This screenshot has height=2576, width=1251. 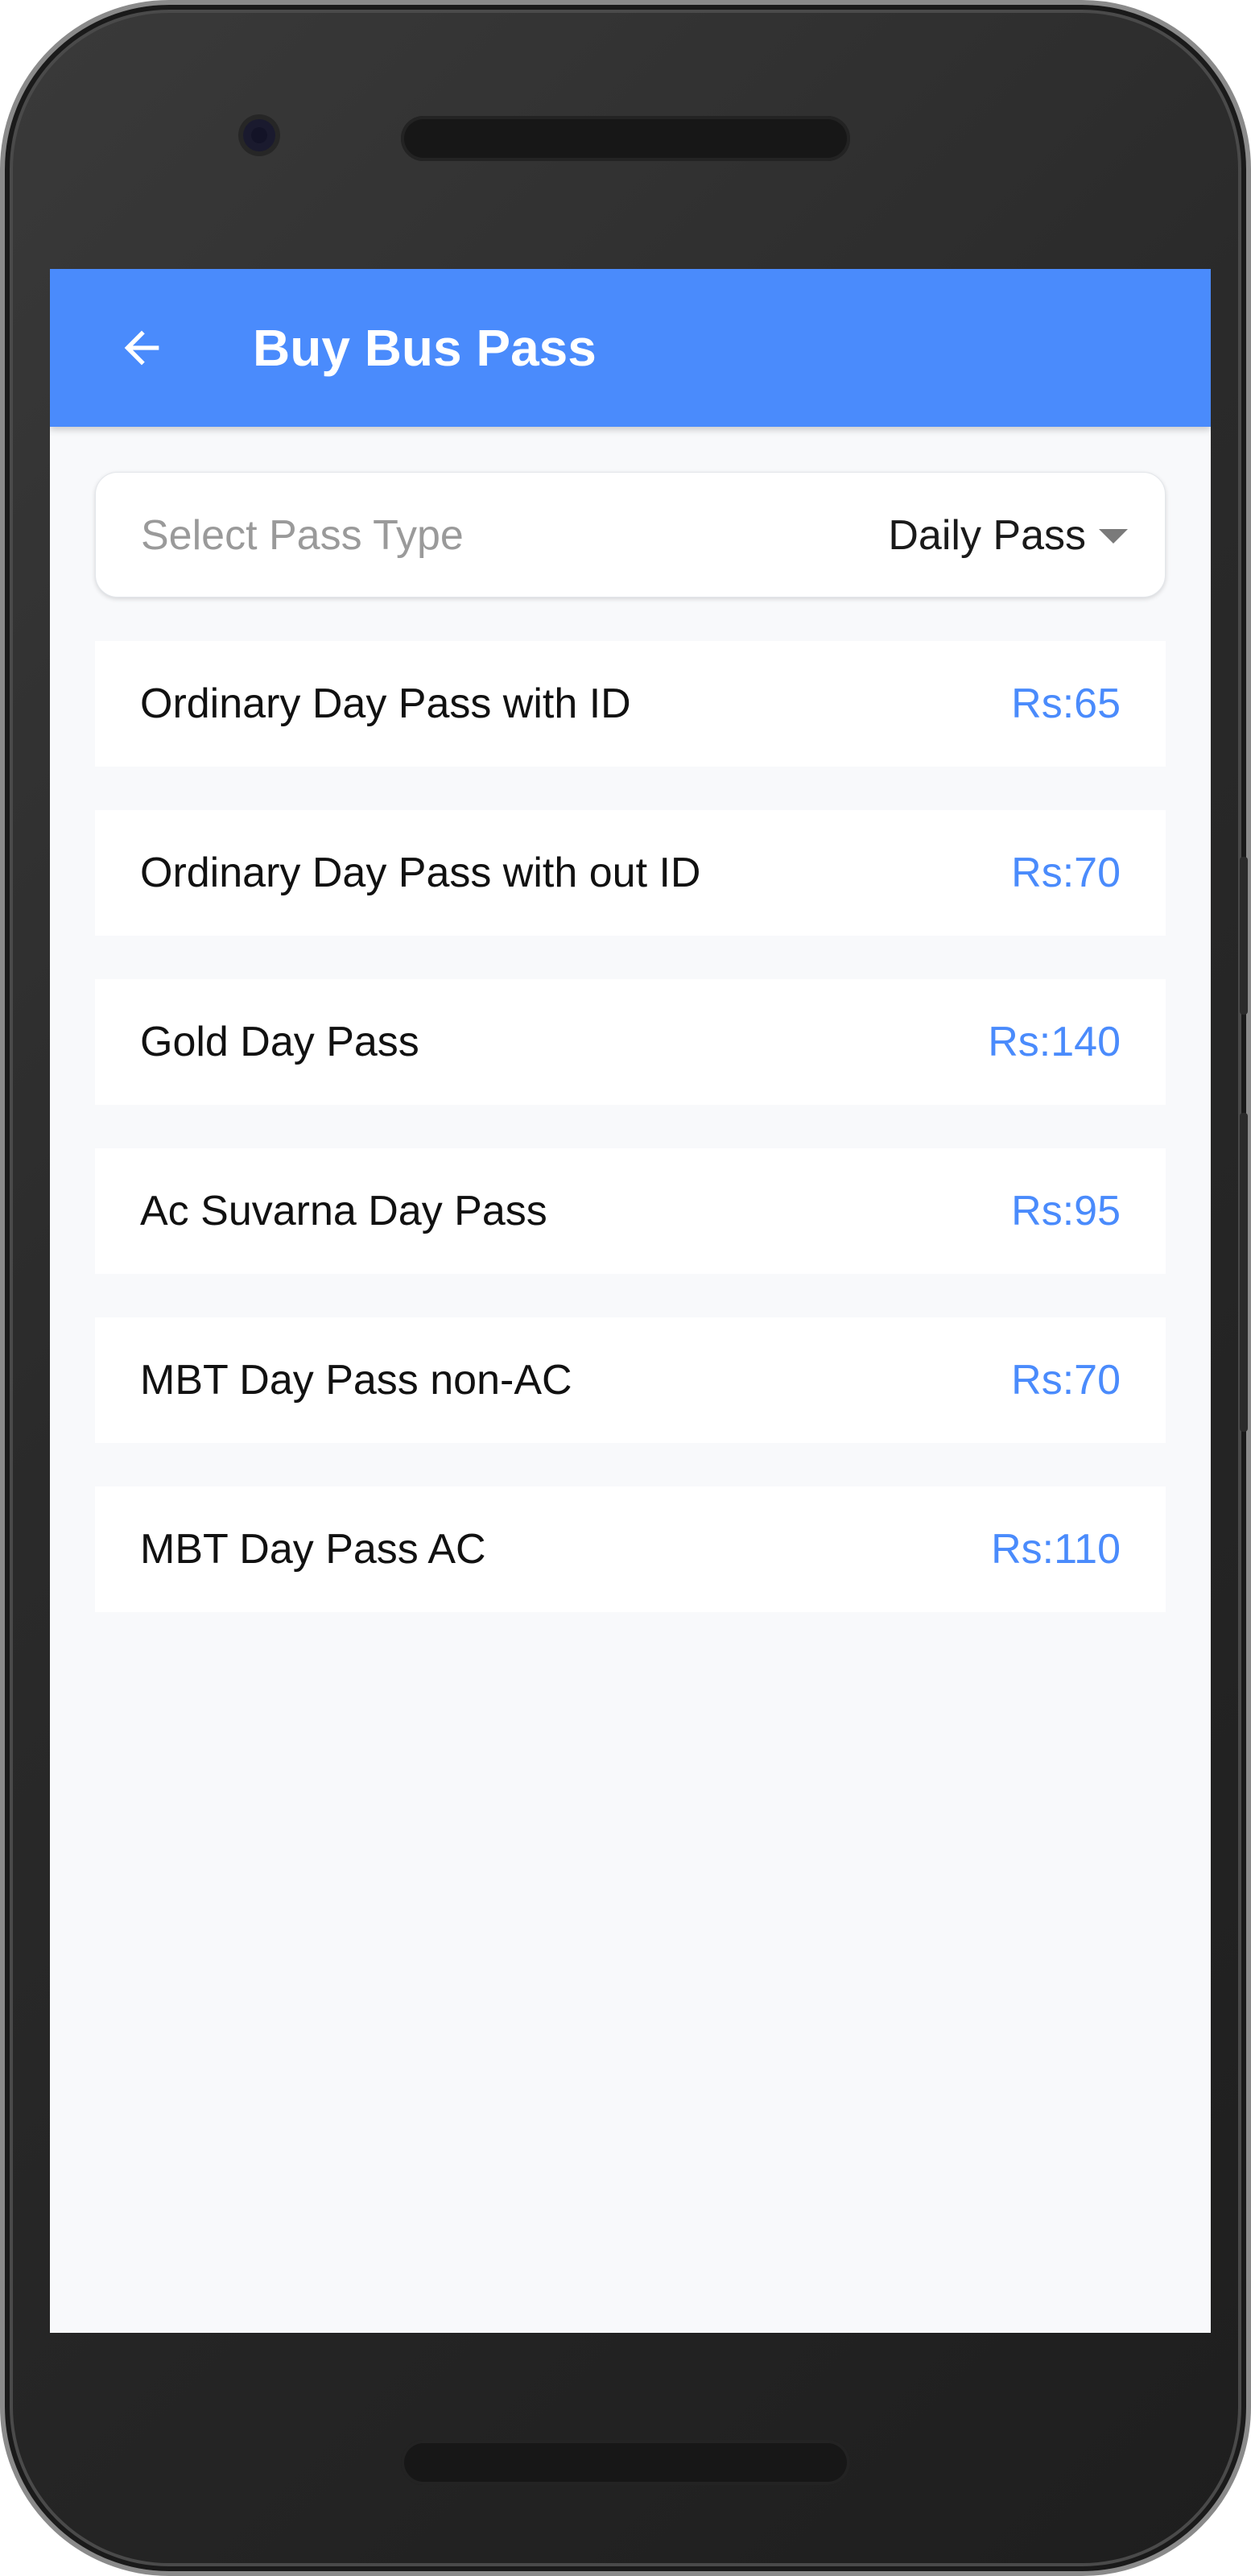 I want to click on pass-name: Gold Day Pass, so click(x=279, y=1042).